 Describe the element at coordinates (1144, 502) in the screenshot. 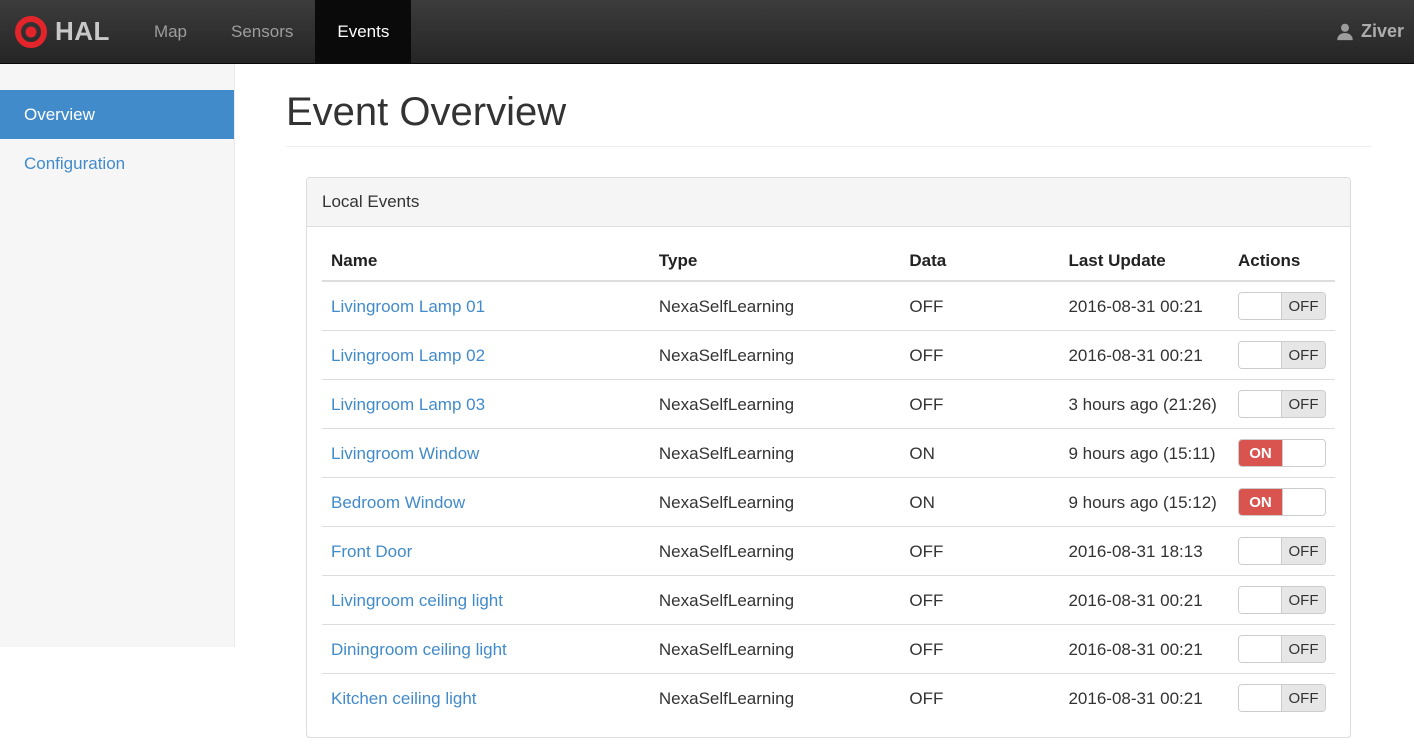

I see `event-last-update: 9 hours ago (15:12)` at that location.